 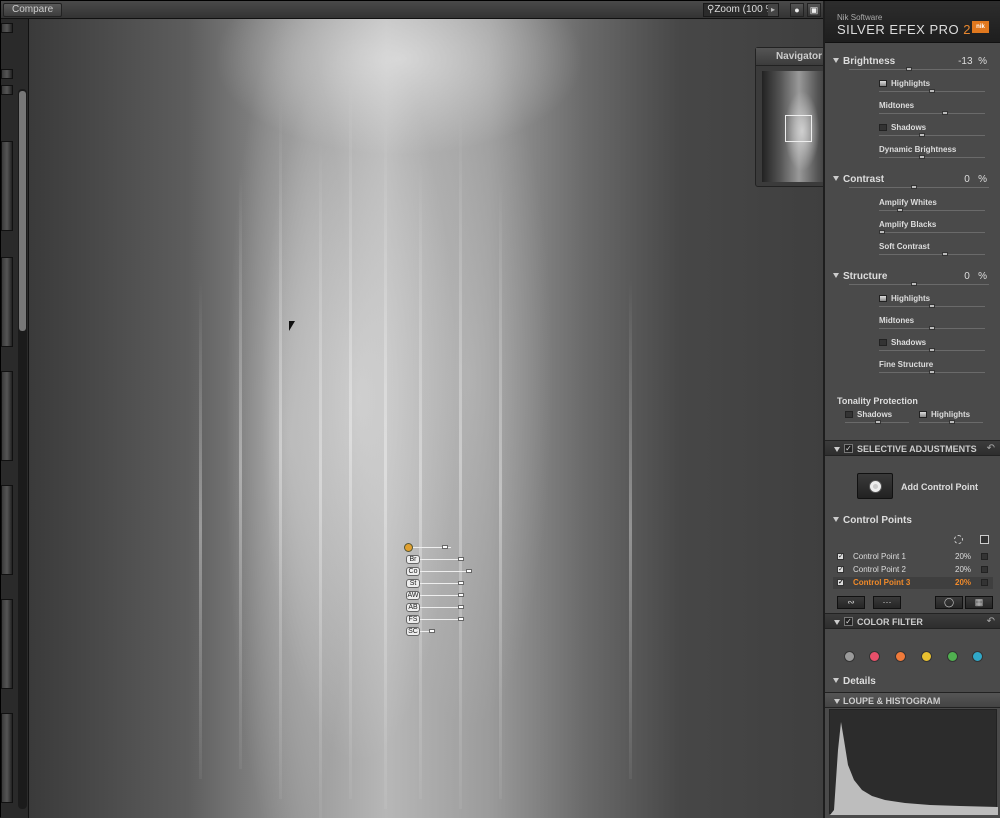 I want to click on blue-filter-swatch, so click(x=977, y=656).